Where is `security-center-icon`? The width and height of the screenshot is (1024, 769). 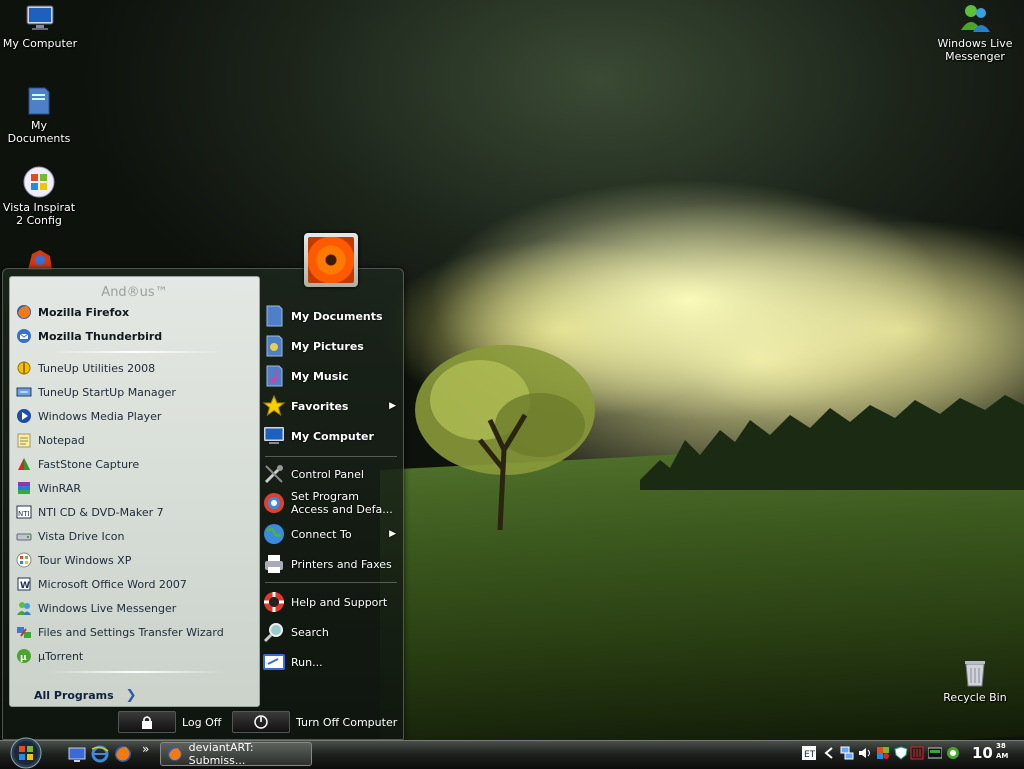 security-center-icon is located at coordinates (883, 753).